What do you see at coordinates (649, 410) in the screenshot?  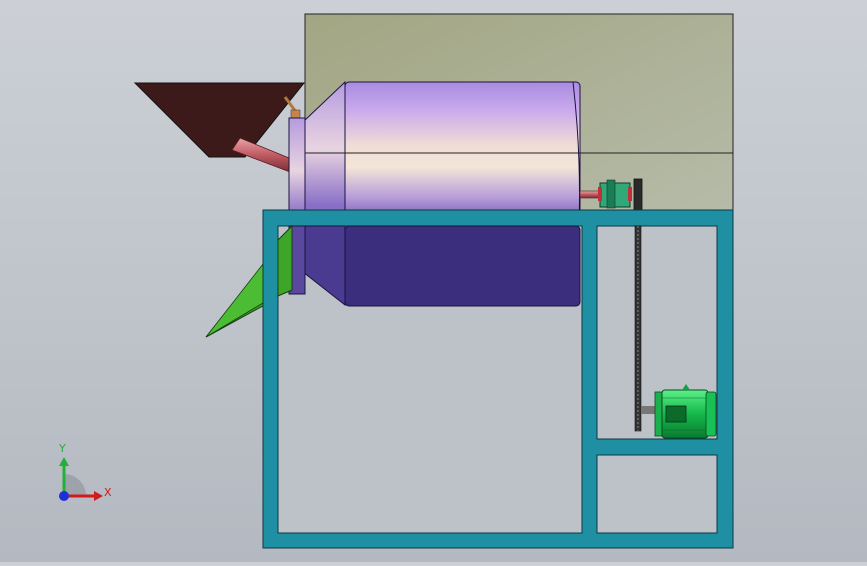 I see `motor-shaft` at bounding box center [649, 410].